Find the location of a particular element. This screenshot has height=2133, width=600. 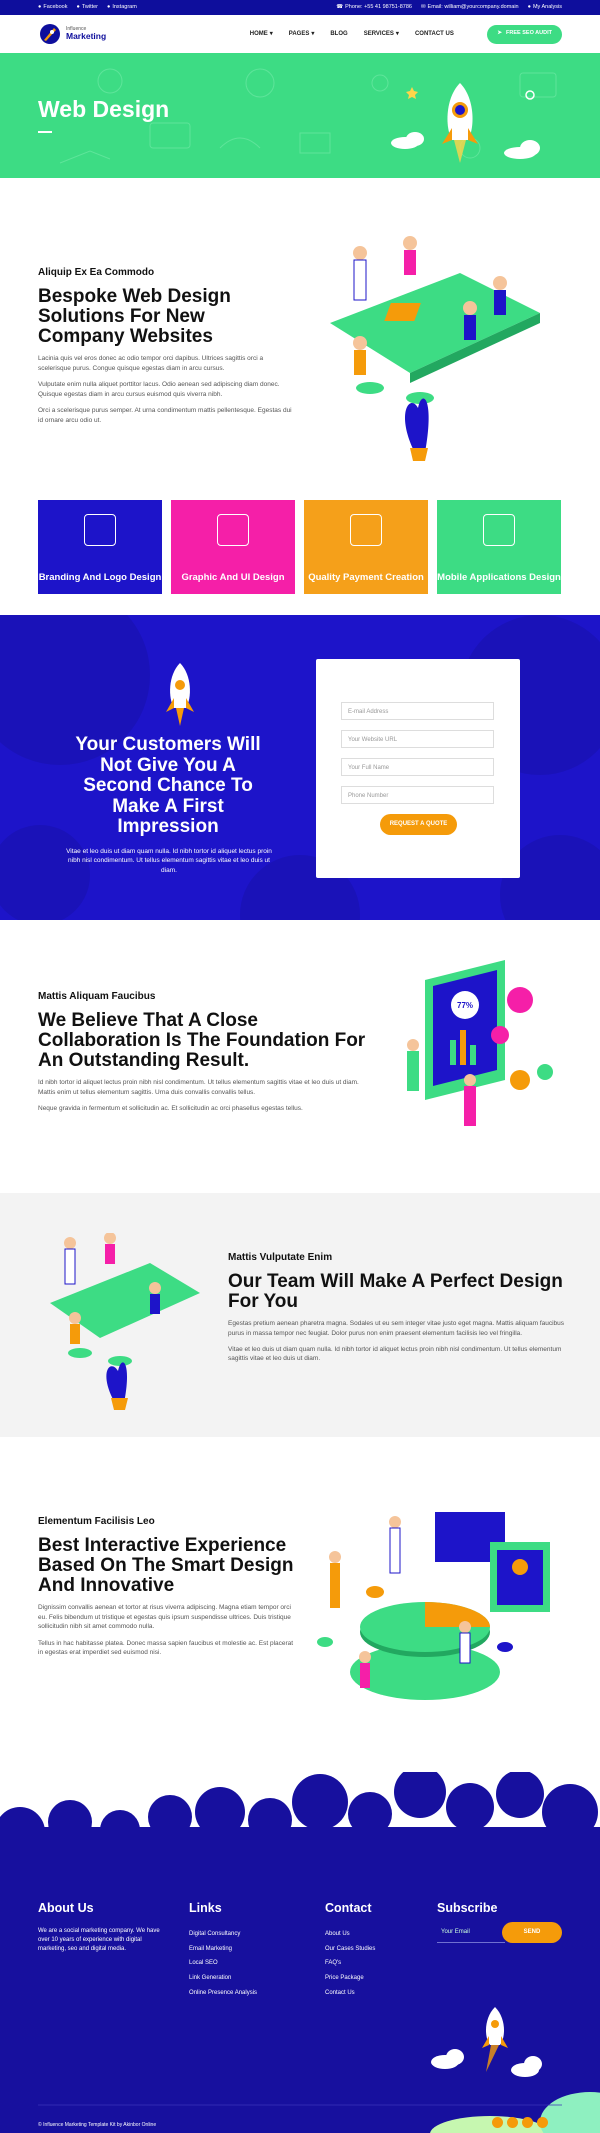

service-card-branding: Branding And Logo Design is located at coordinates (100, 547).